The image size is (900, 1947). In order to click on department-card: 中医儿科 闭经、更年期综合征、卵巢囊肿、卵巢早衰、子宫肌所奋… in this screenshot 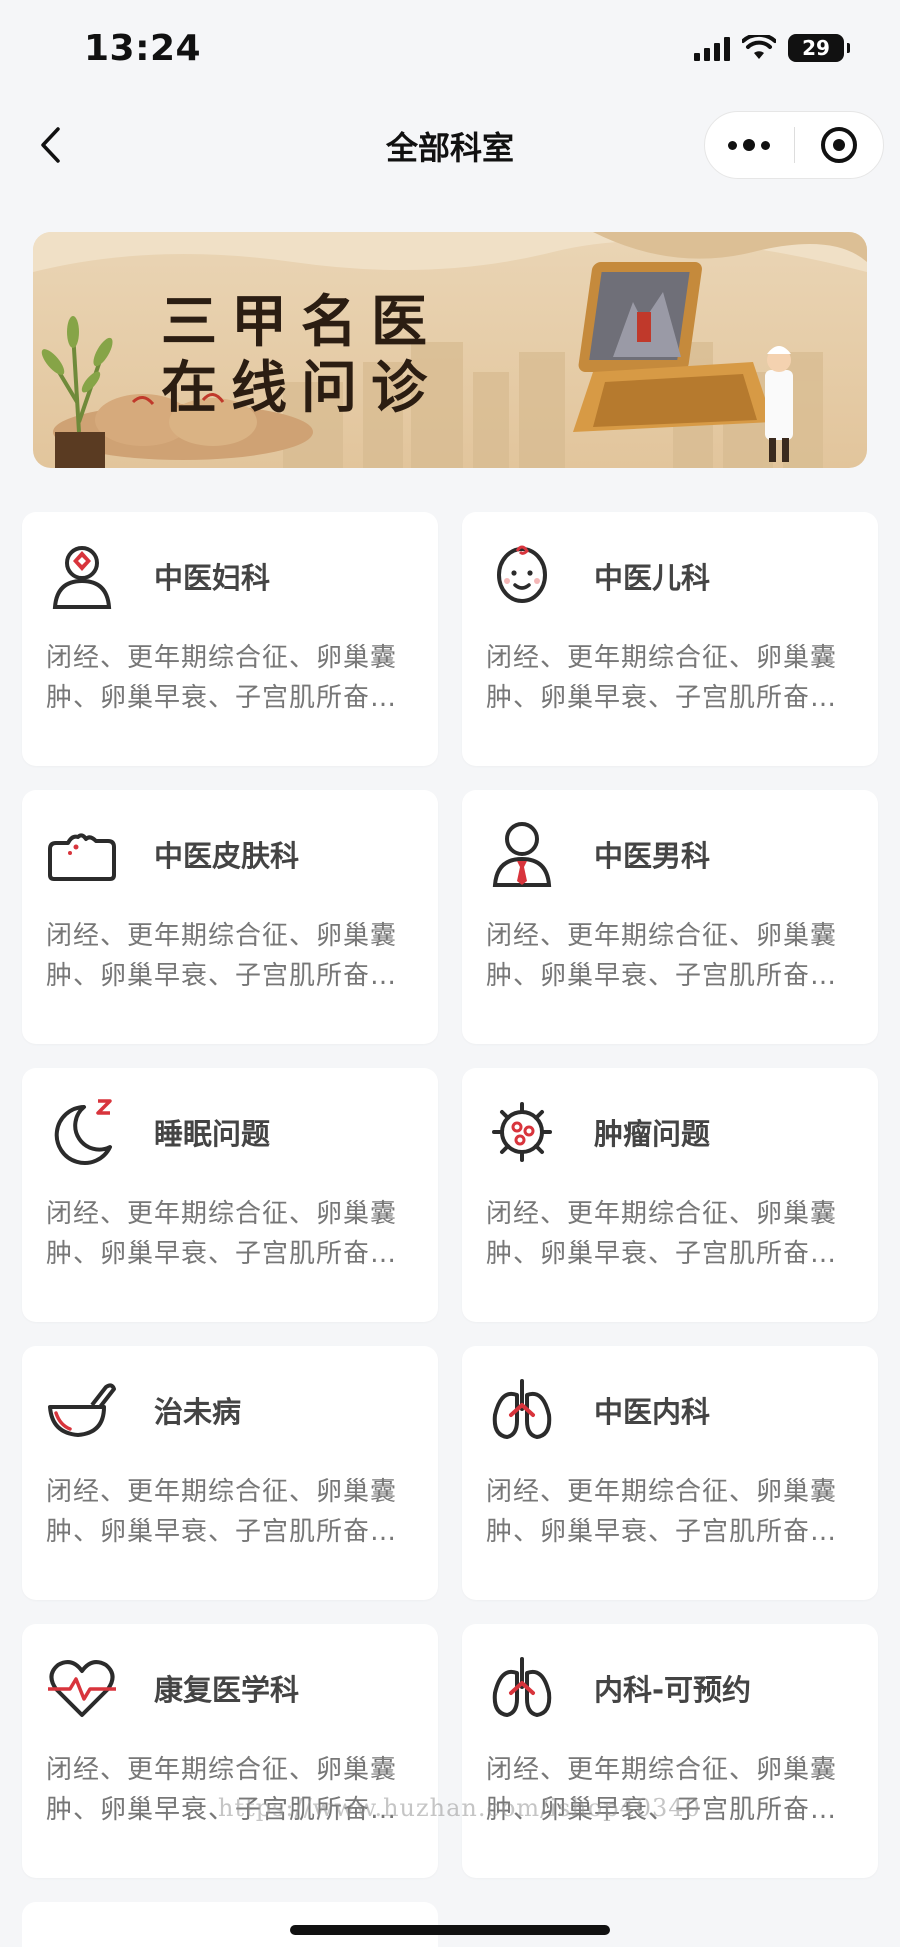, I will do `click(670, 639)`.